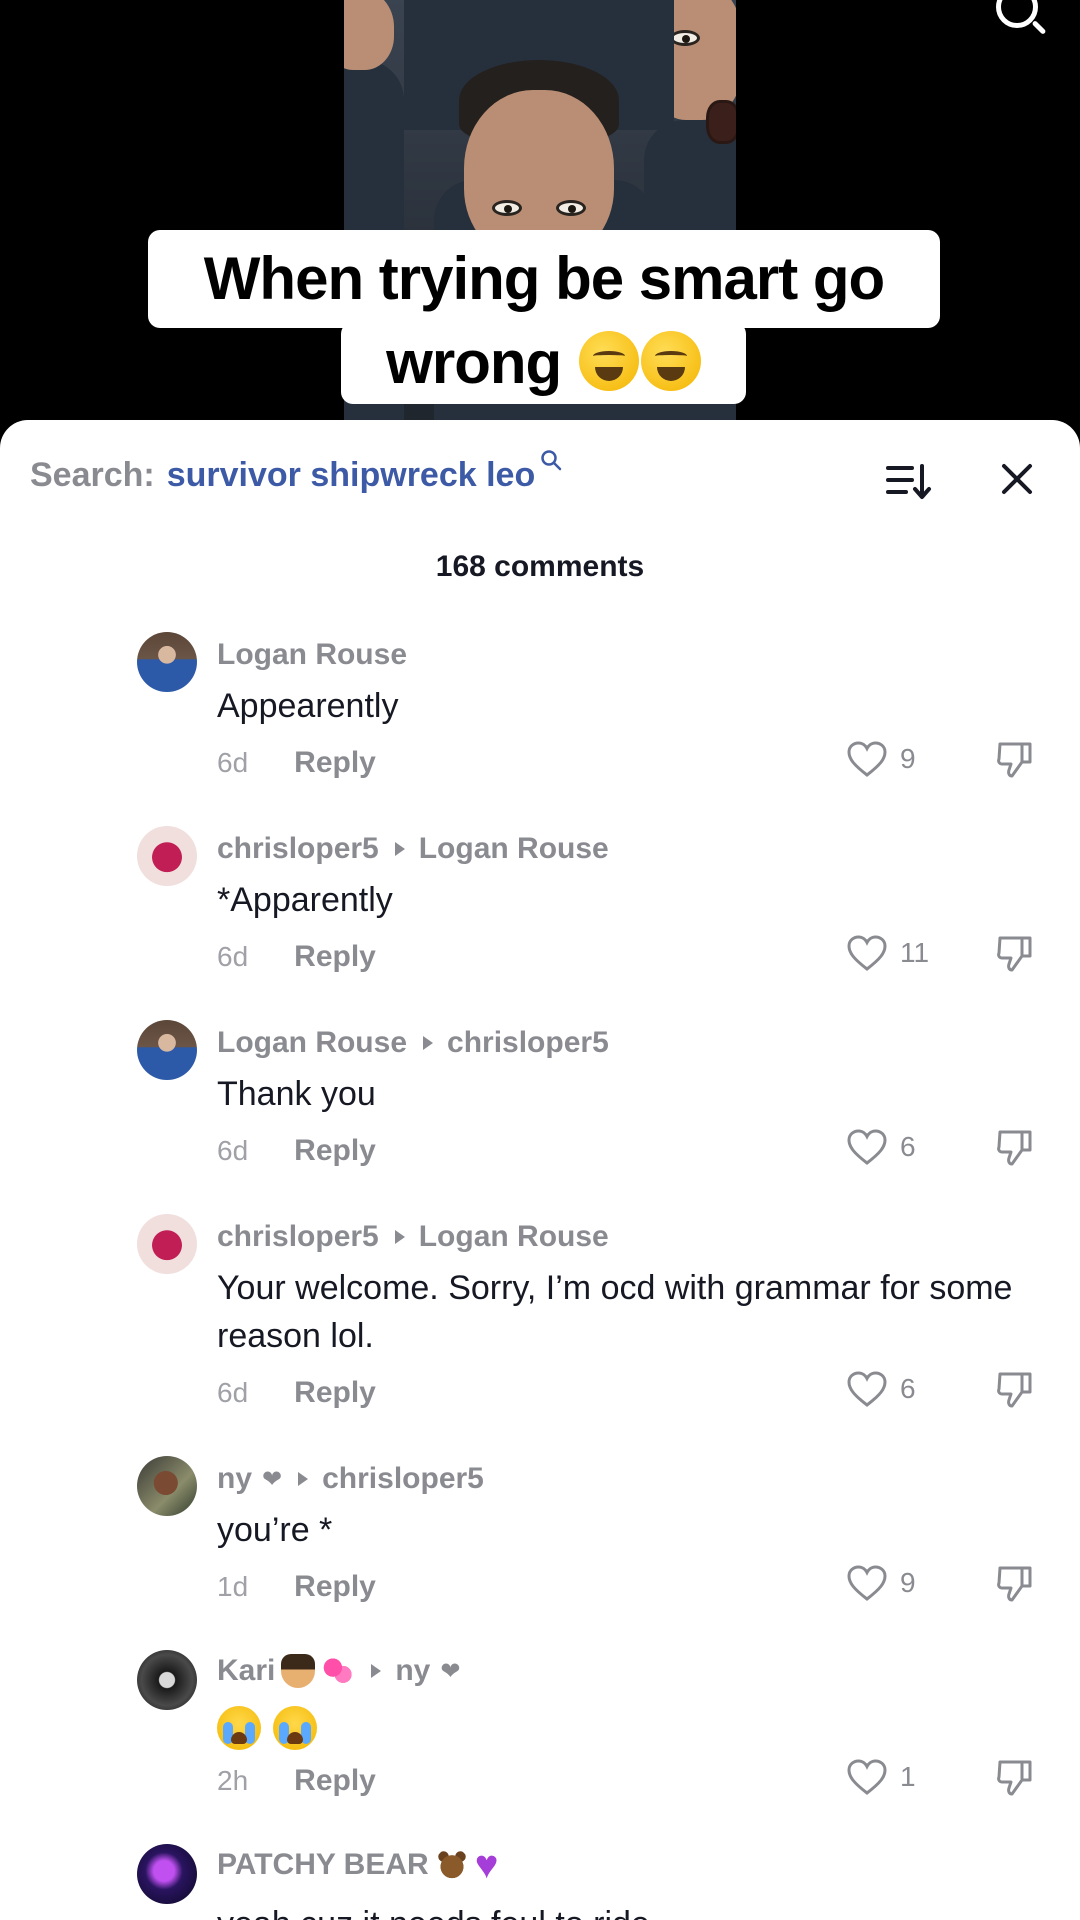 Image resolution: width=1080 pixels, height=1920 pixels. What do you see at coordinates (275, 1530) in the screenshot?
I see `comment-text: you’re *` at bounding box center [275, 1530].